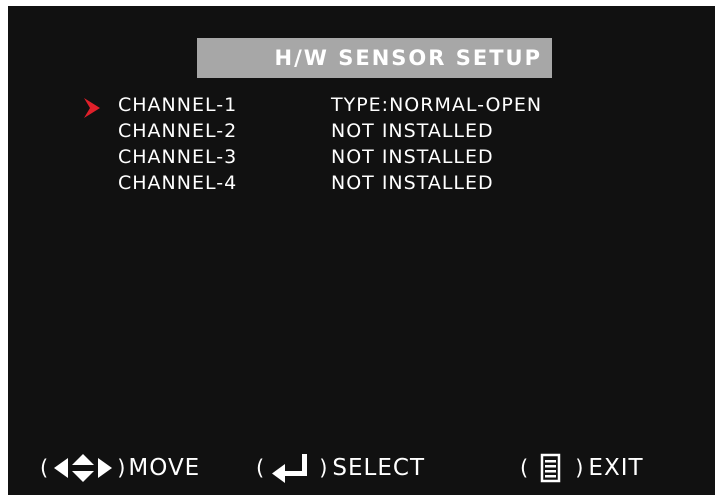  What do you see at coordinates (378, 468) in the screenshot?
I see `select-label: SELECT` at bounding box center [378, 468].